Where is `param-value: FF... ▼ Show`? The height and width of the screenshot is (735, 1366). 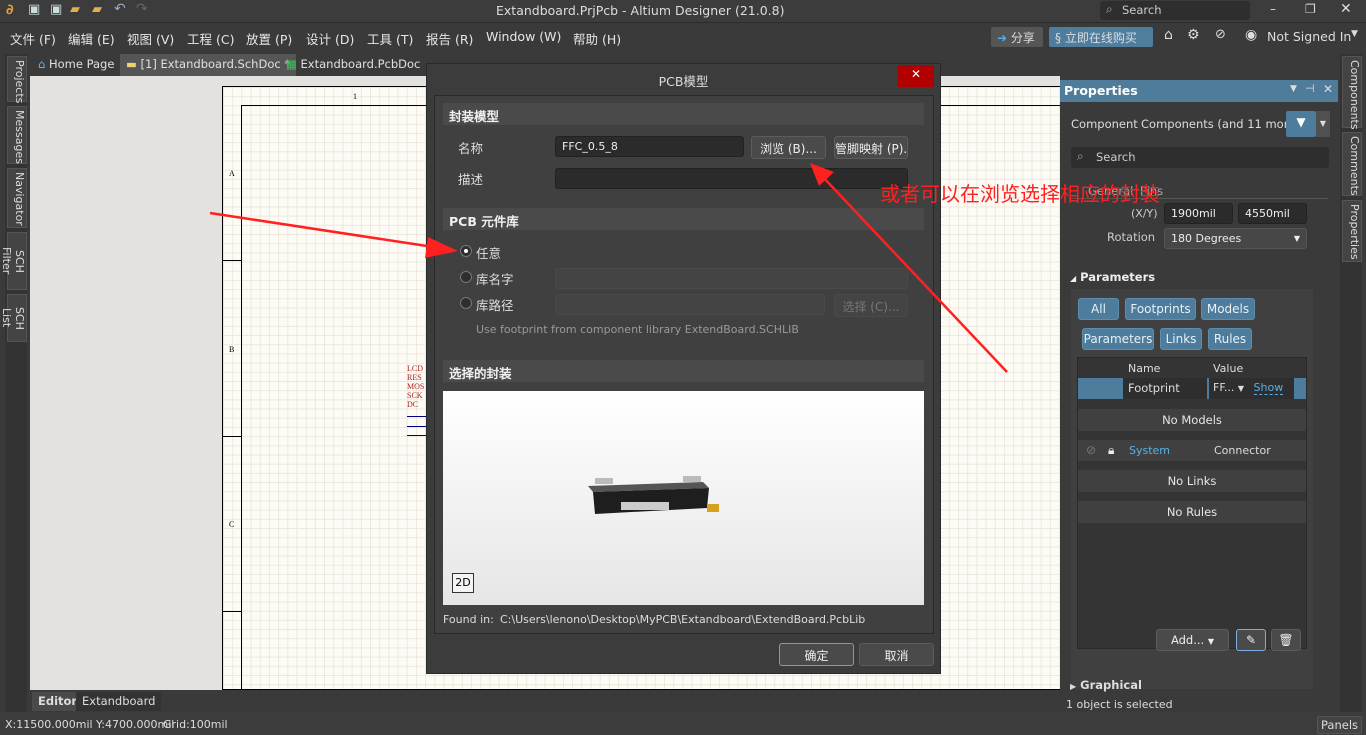 param-value: FF... ▼ Show is located at coordinates (1251, 388).